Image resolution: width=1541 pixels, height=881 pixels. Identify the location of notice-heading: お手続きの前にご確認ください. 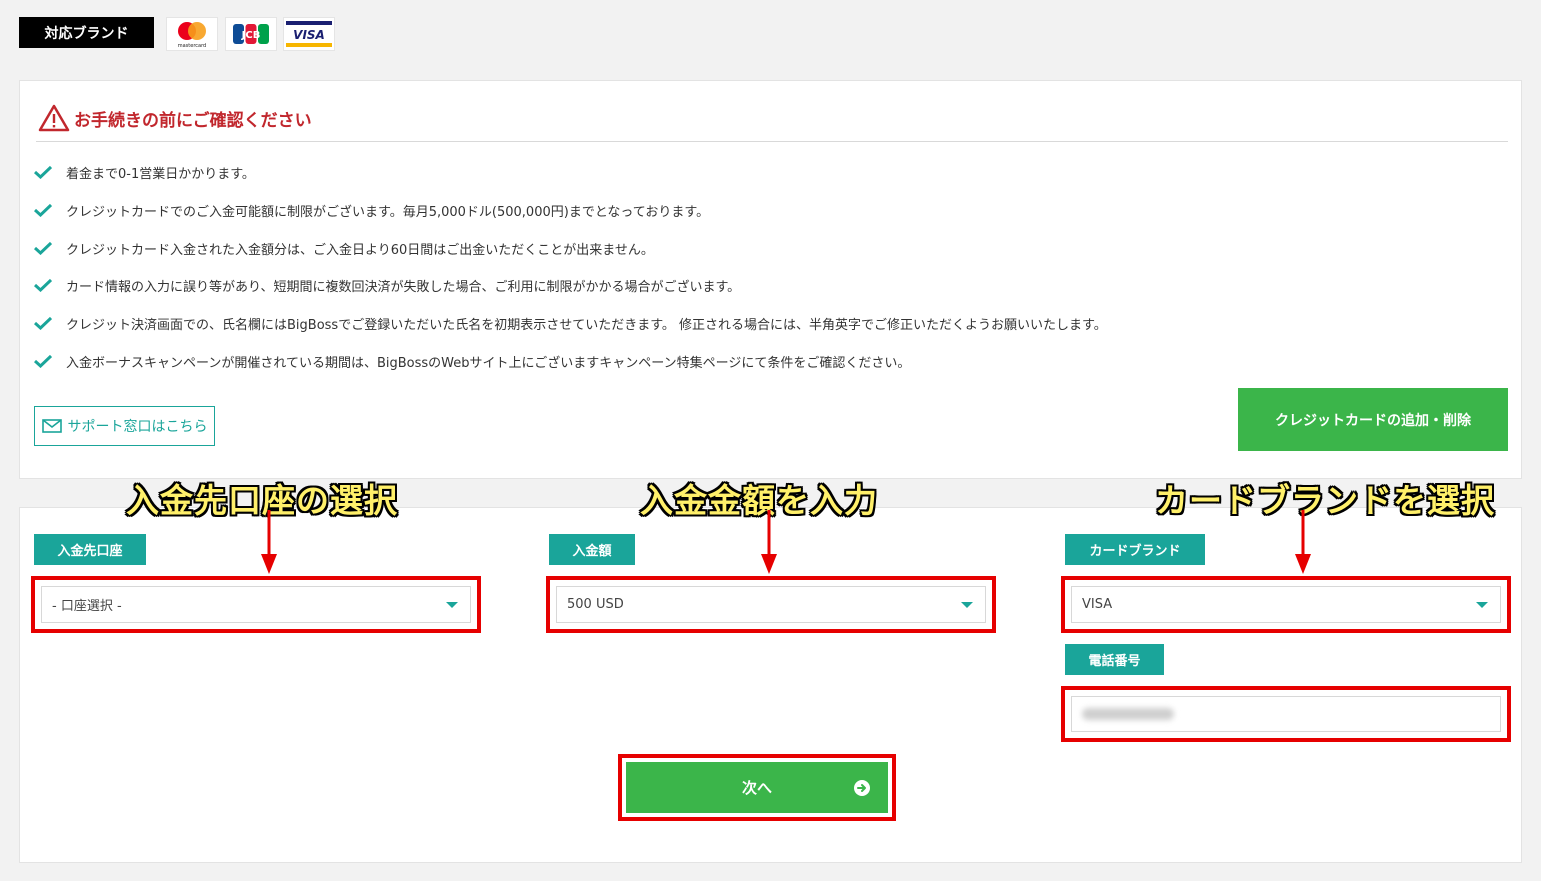
(175, 118).